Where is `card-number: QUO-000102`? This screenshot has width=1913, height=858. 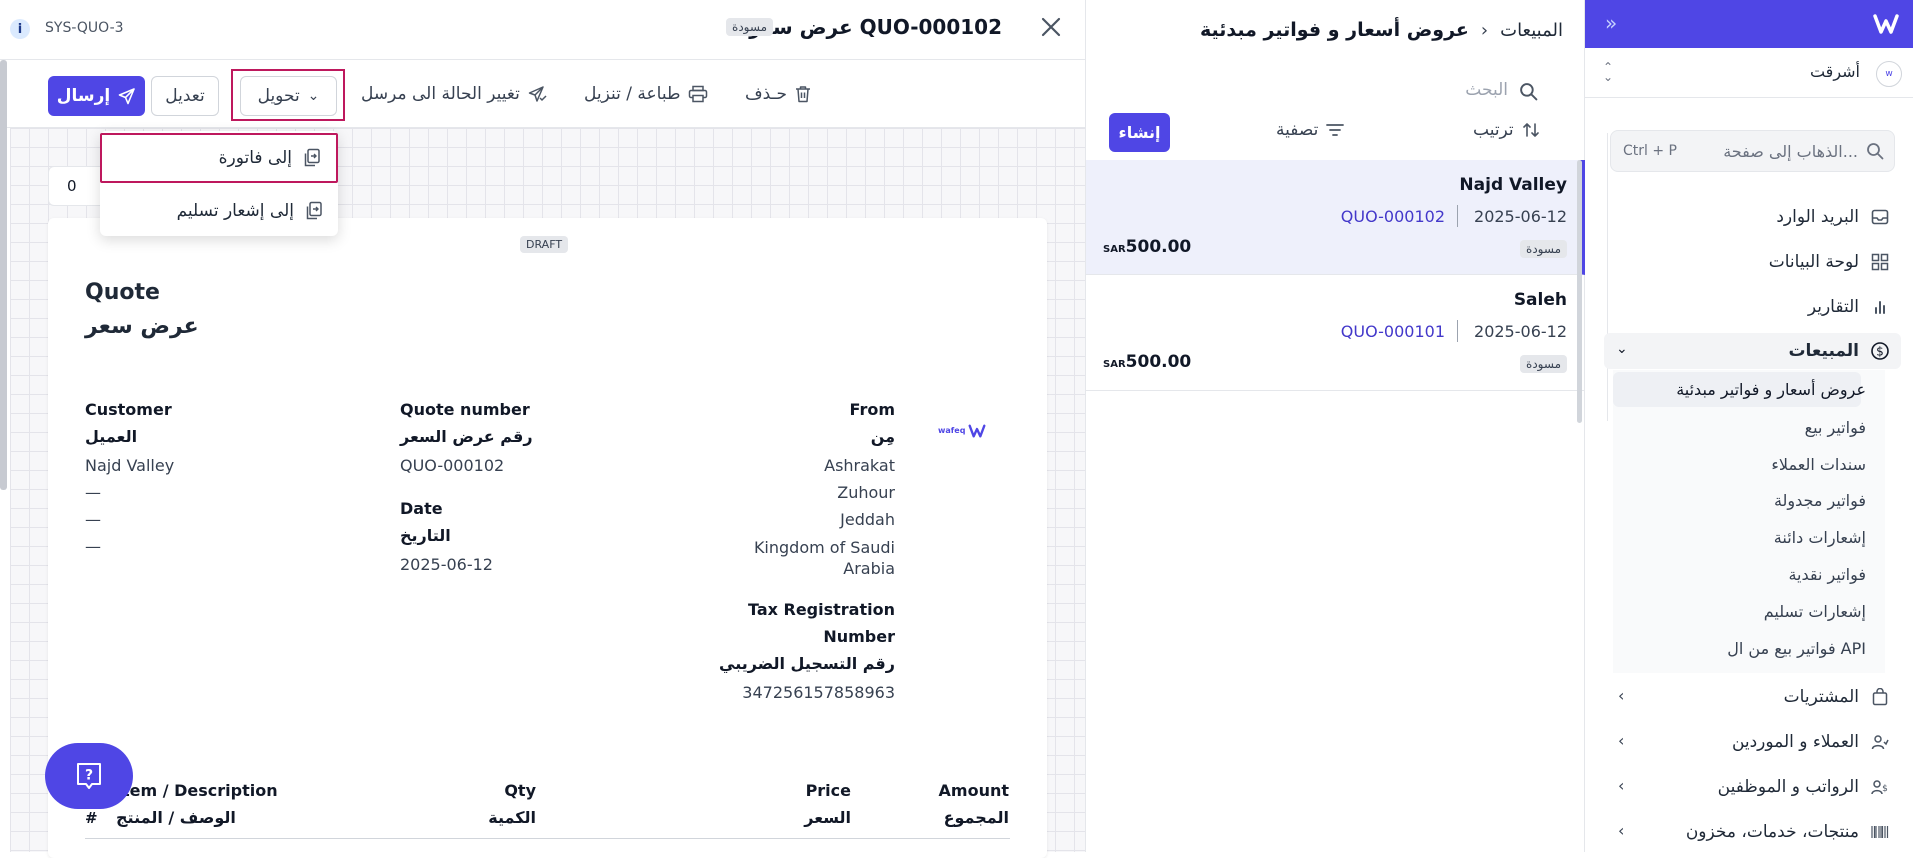
card-number: QUO-000102 is located at coordinates (1393, 216).